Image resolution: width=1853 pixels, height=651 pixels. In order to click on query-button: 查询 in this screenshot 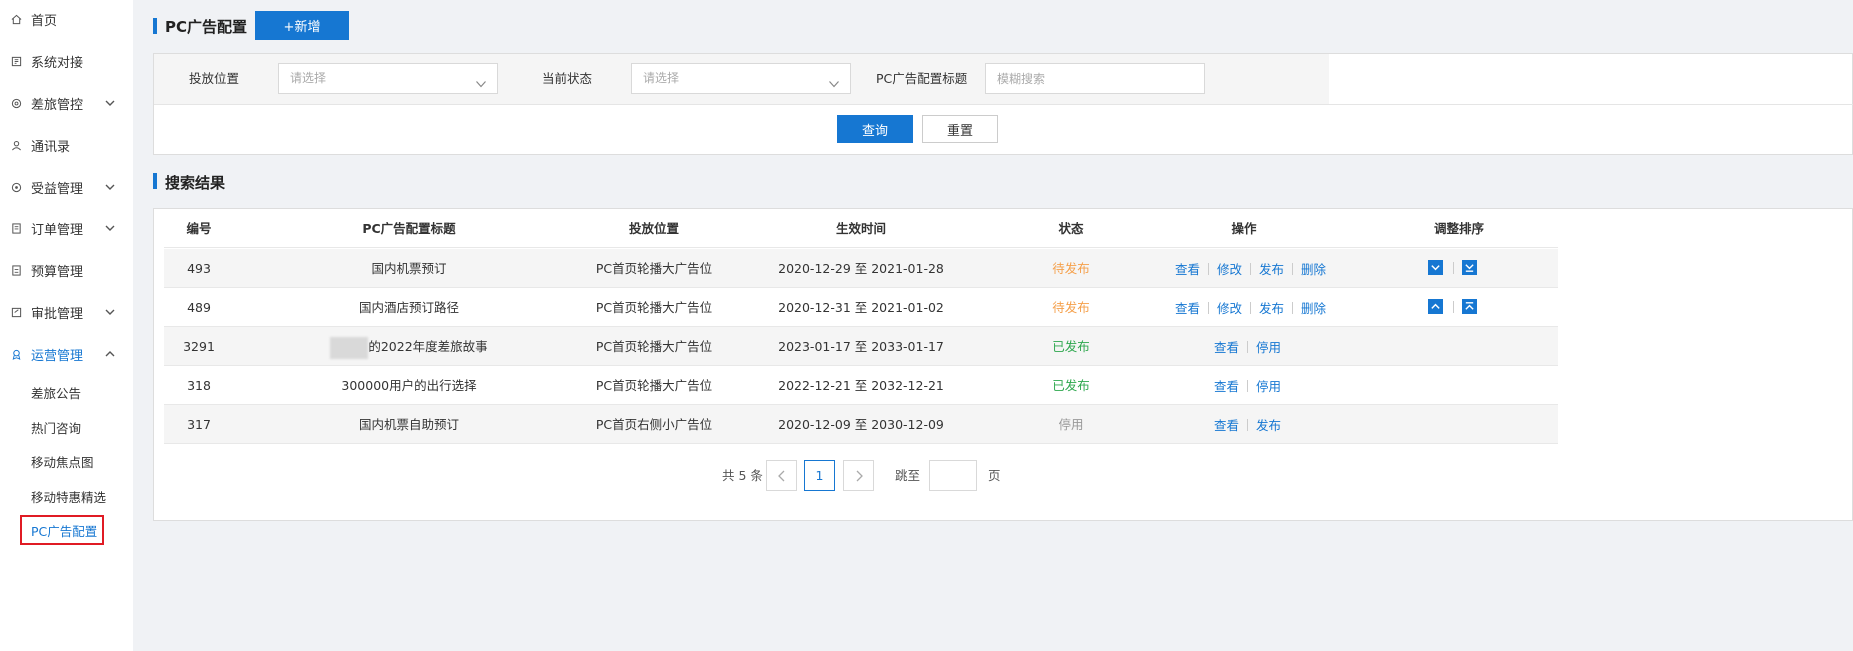, I will do `click(875, 129)`.